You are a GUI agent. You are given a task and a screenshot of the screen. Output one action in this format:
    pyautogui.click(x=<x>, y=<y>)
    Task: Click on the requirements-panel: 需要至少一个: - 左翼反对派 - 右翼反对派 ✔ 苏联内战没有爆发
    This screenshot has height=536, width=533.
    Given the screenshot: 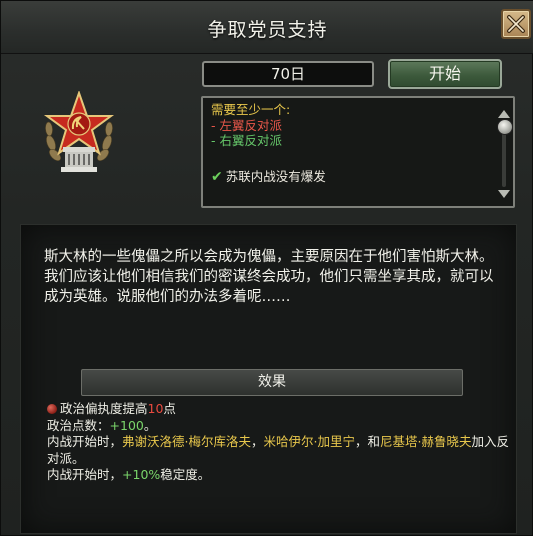 What is the action you would take?
    pyautogui.click(x=358, y=152)
    